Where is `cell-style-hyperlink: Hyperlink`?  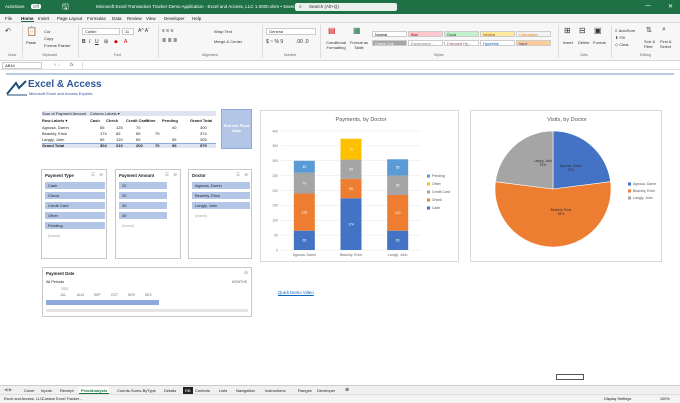
cell-style-hyperlink: Hyperlink is located at coordinates (497, 43).